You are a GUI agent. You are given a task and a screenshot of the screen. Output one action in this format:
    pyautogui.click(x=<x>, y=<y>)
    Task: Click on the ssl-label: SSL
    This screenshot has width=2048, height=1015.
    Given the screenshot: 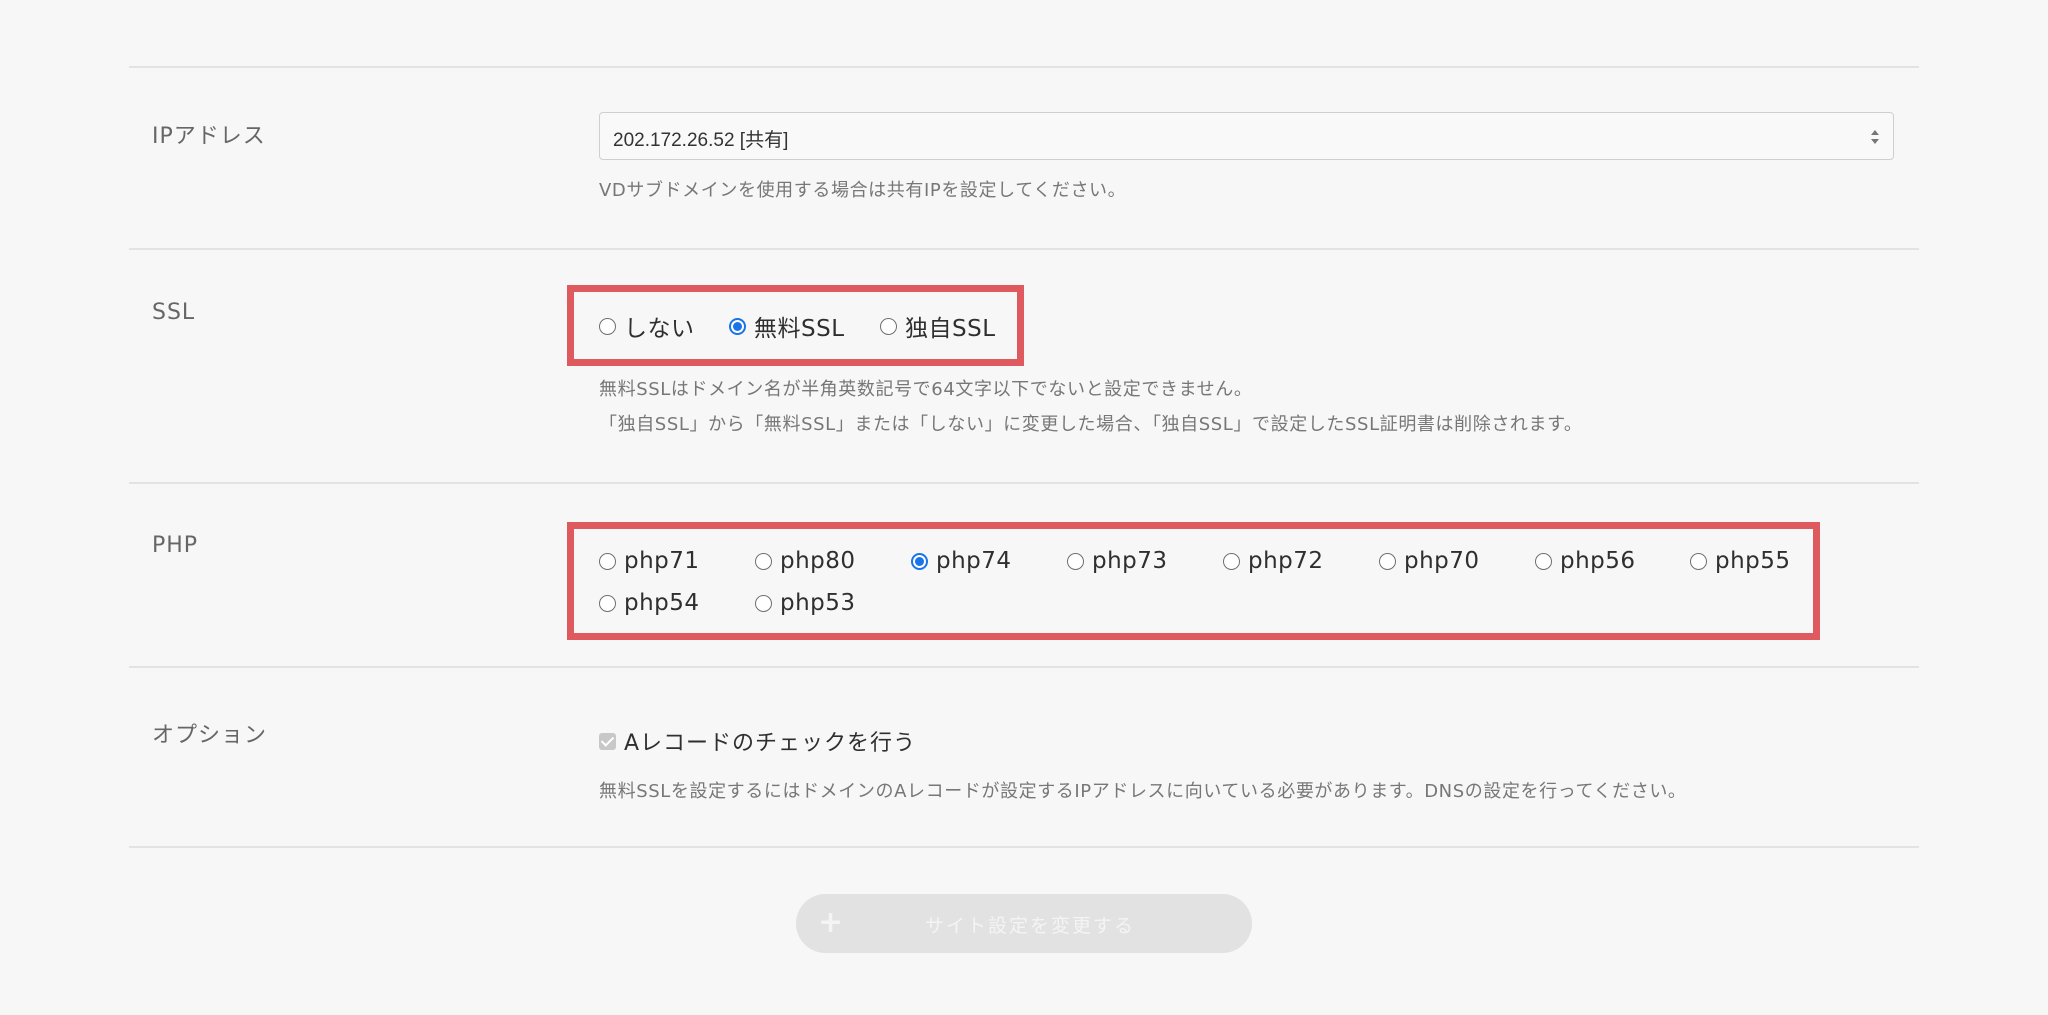 What is the action you would take?
    pyautogui.click(x=174, y=312)
    